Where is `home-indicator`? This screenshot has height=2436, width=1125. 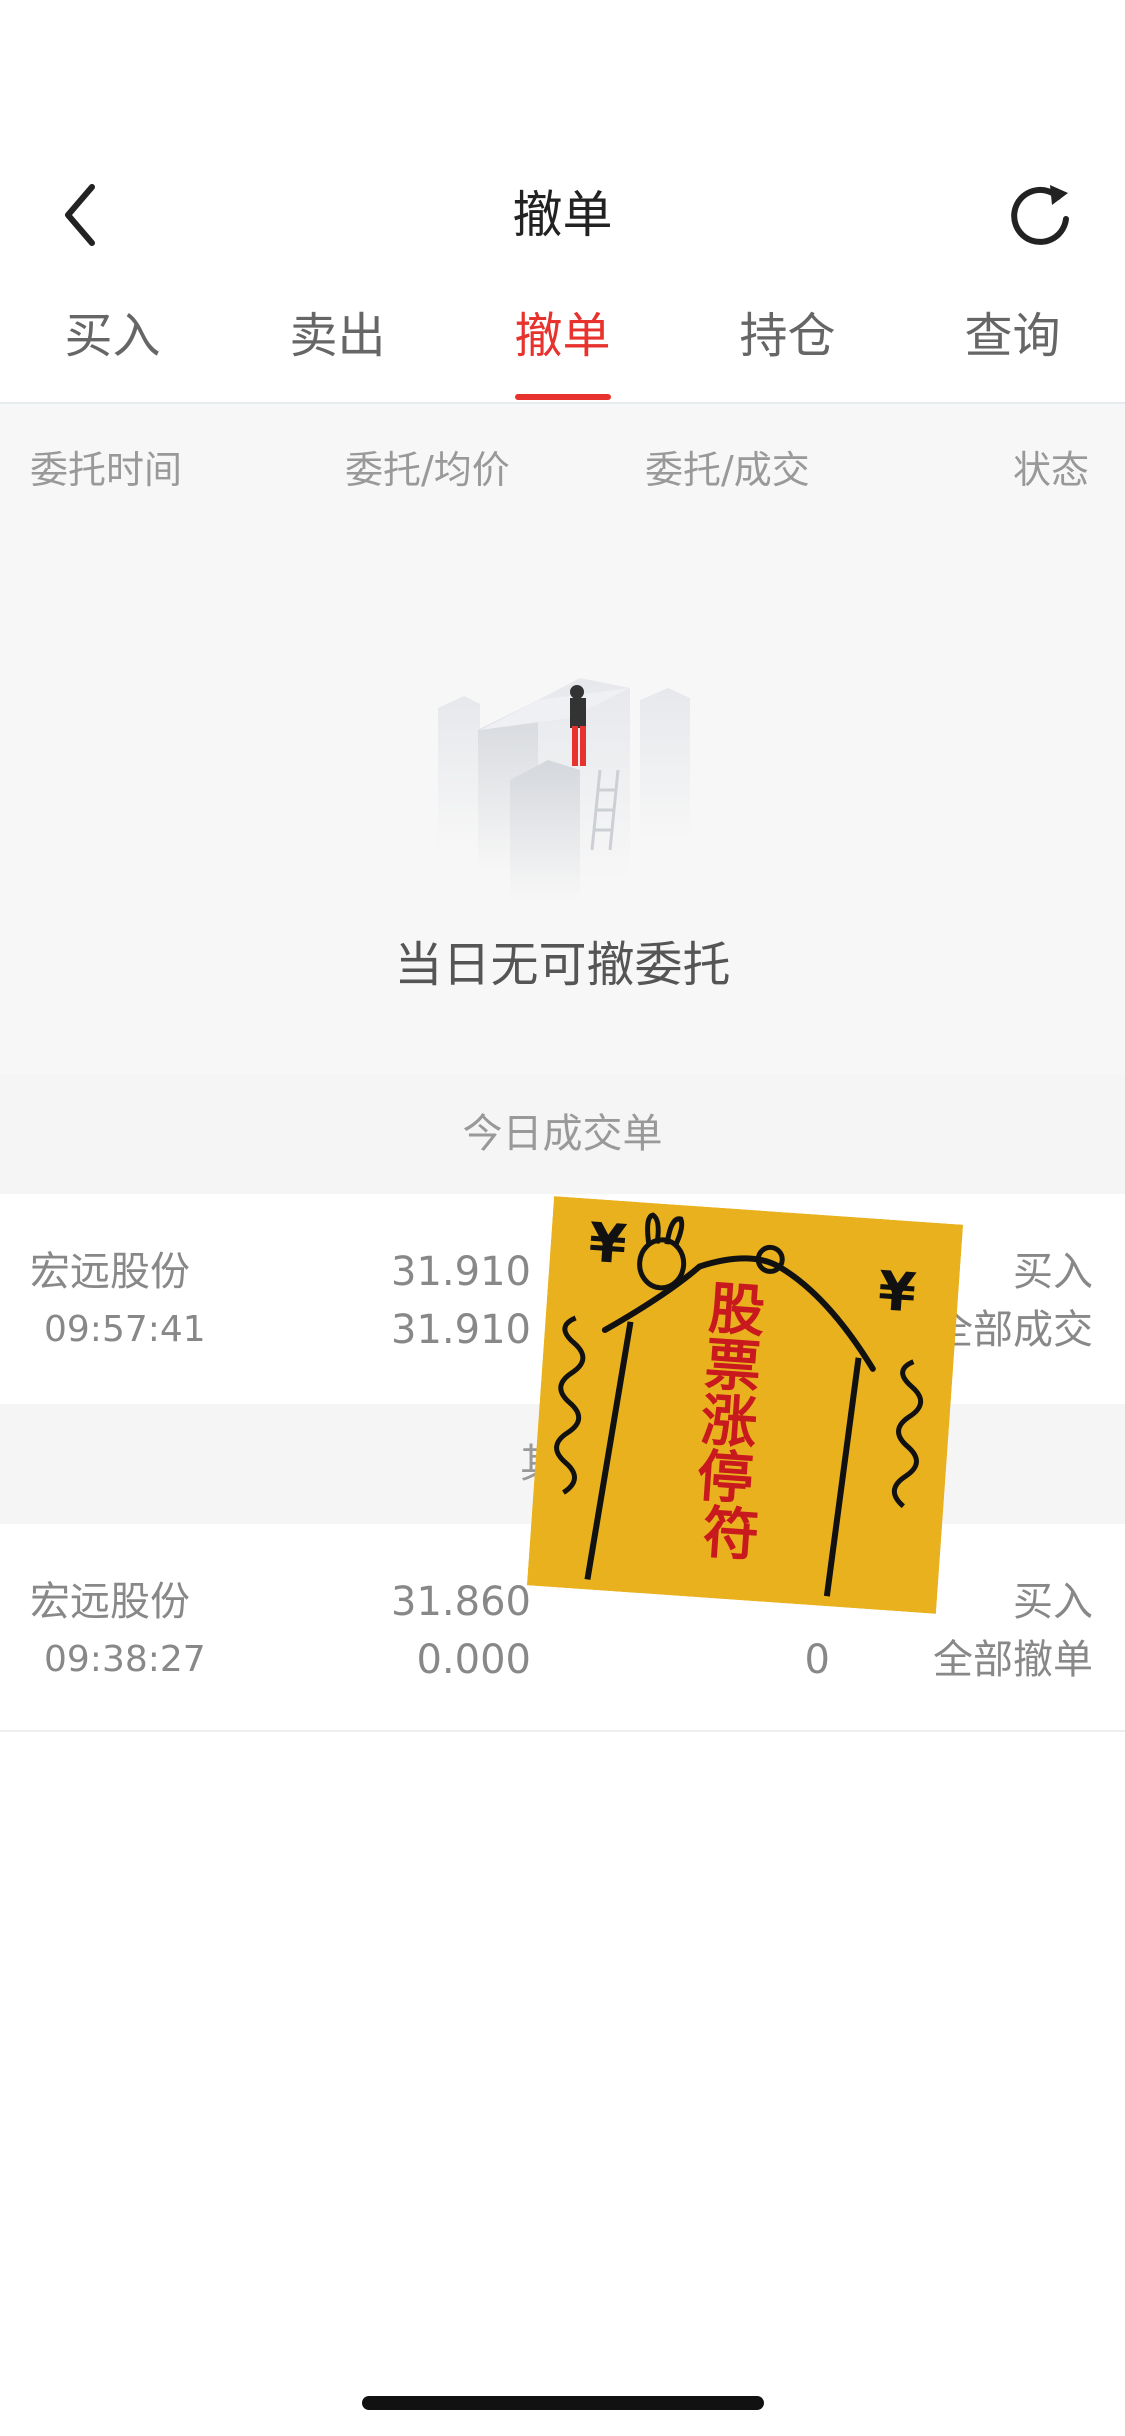
home-indicator is located at coordinates (563, 2403).